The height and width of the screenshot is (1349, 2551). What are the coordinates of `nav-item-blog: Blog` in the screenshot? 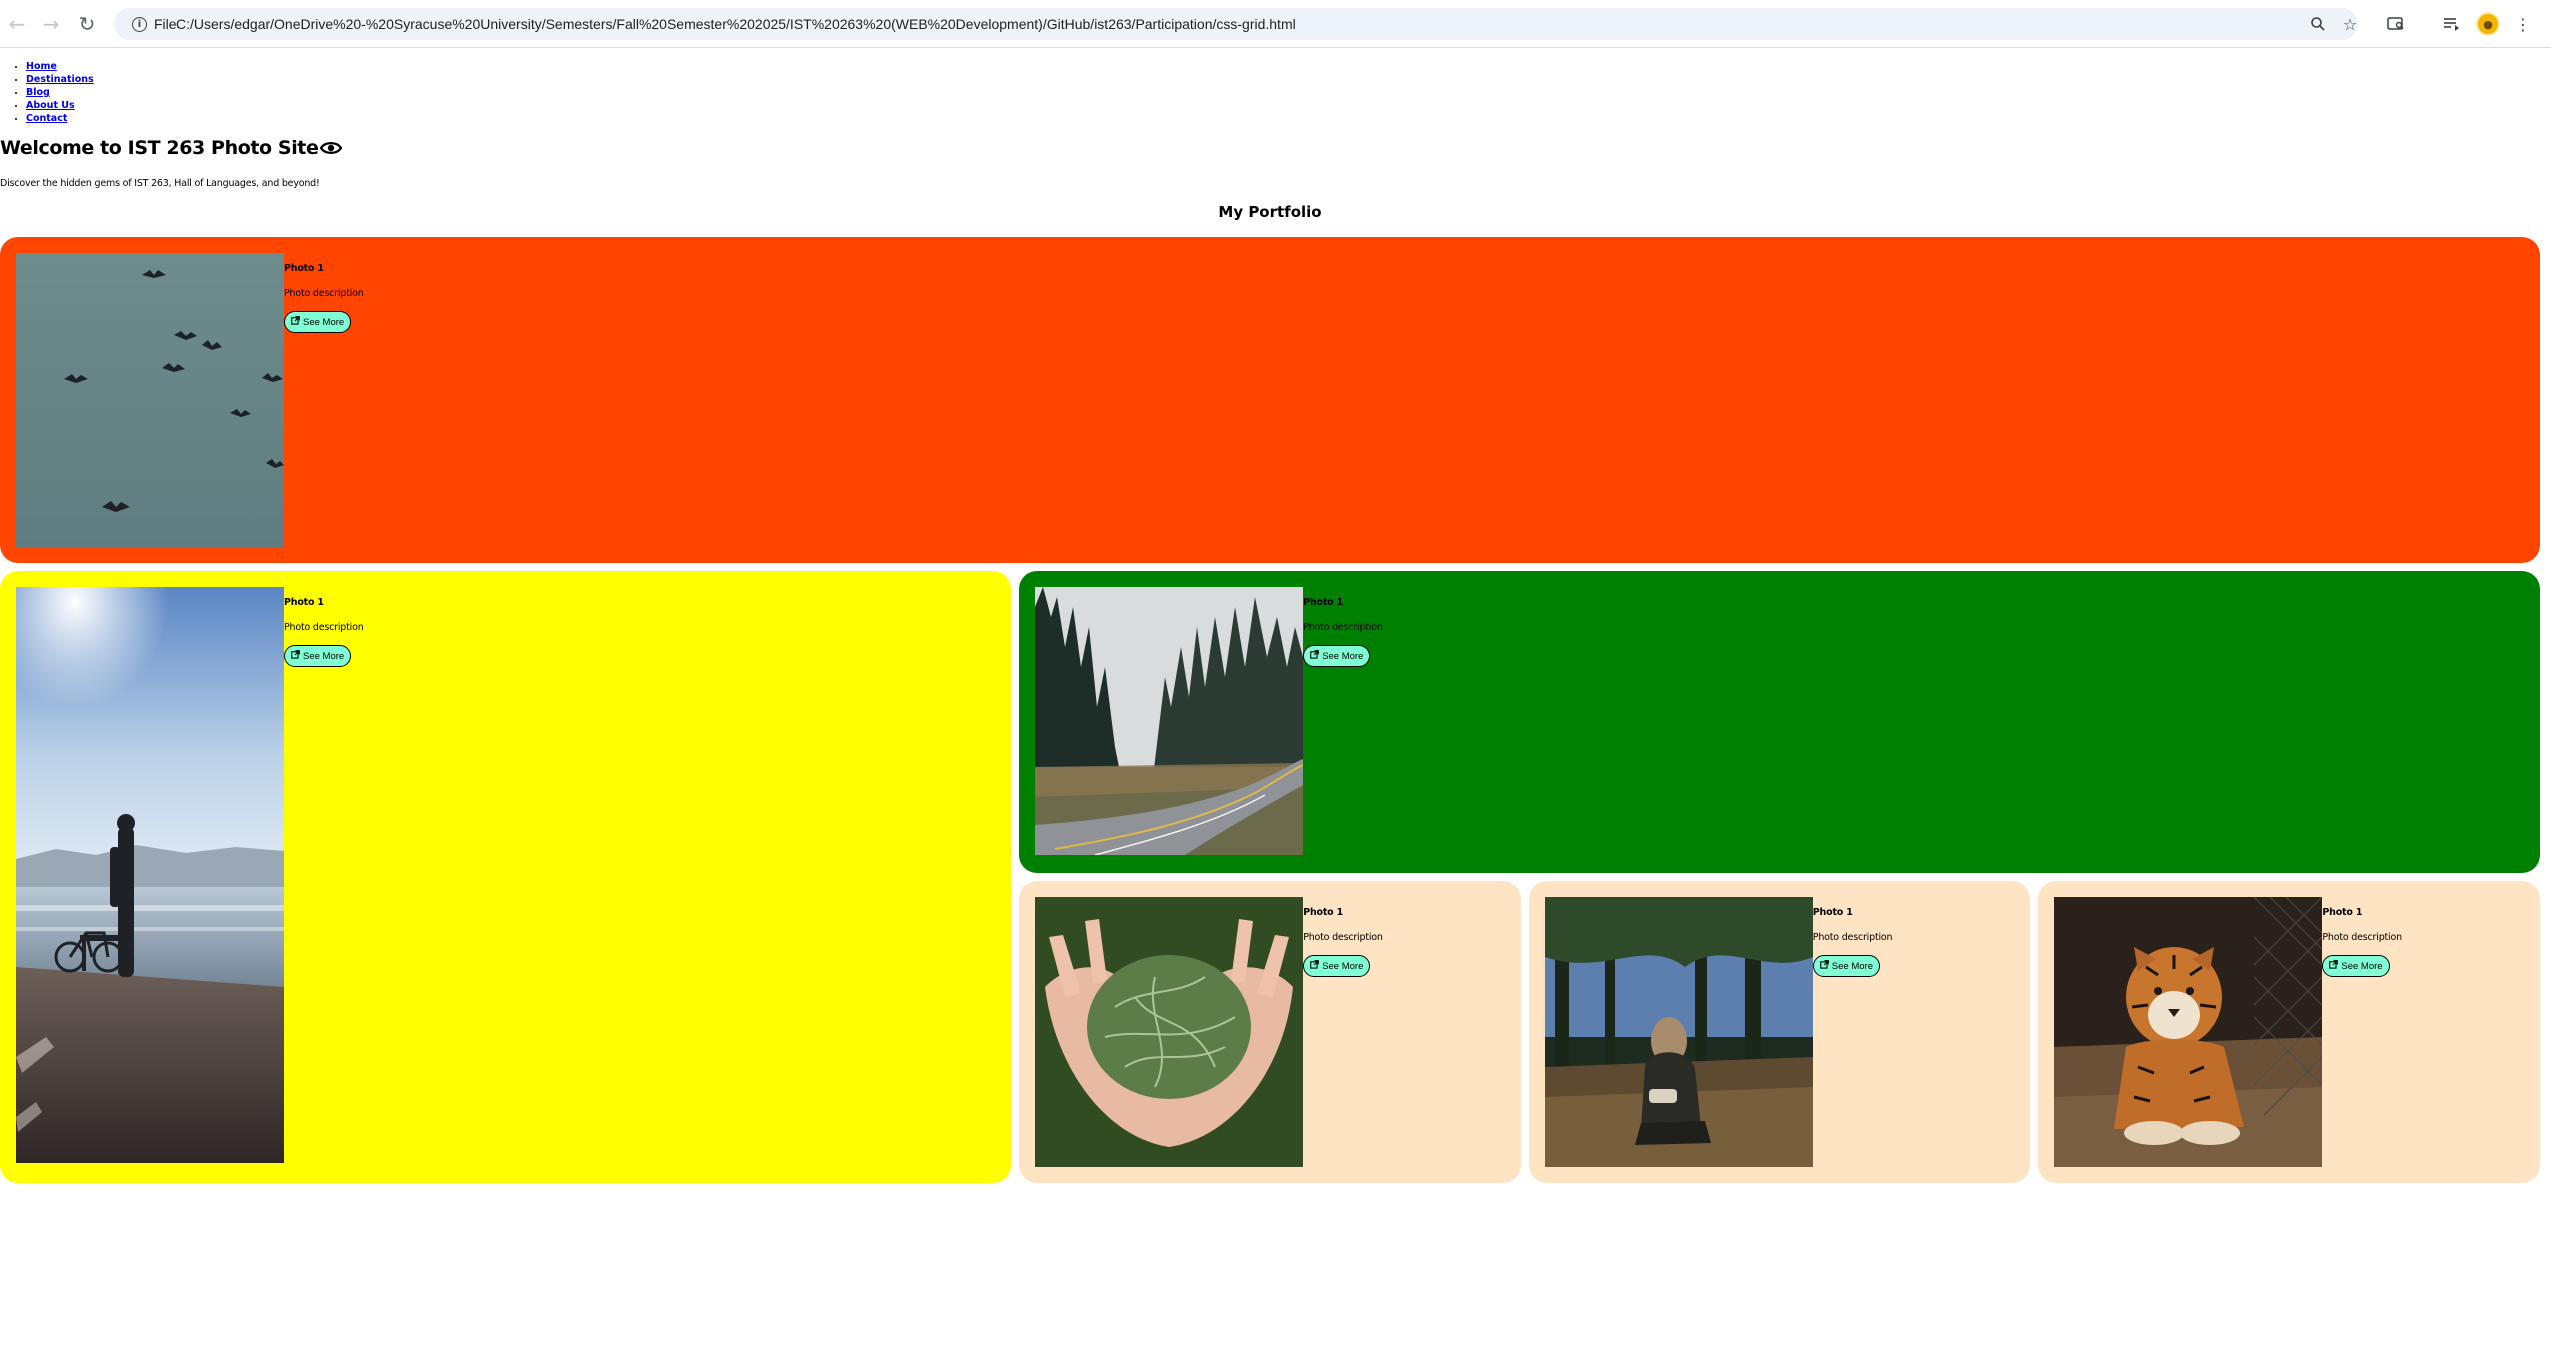 It's located at (60, 92).